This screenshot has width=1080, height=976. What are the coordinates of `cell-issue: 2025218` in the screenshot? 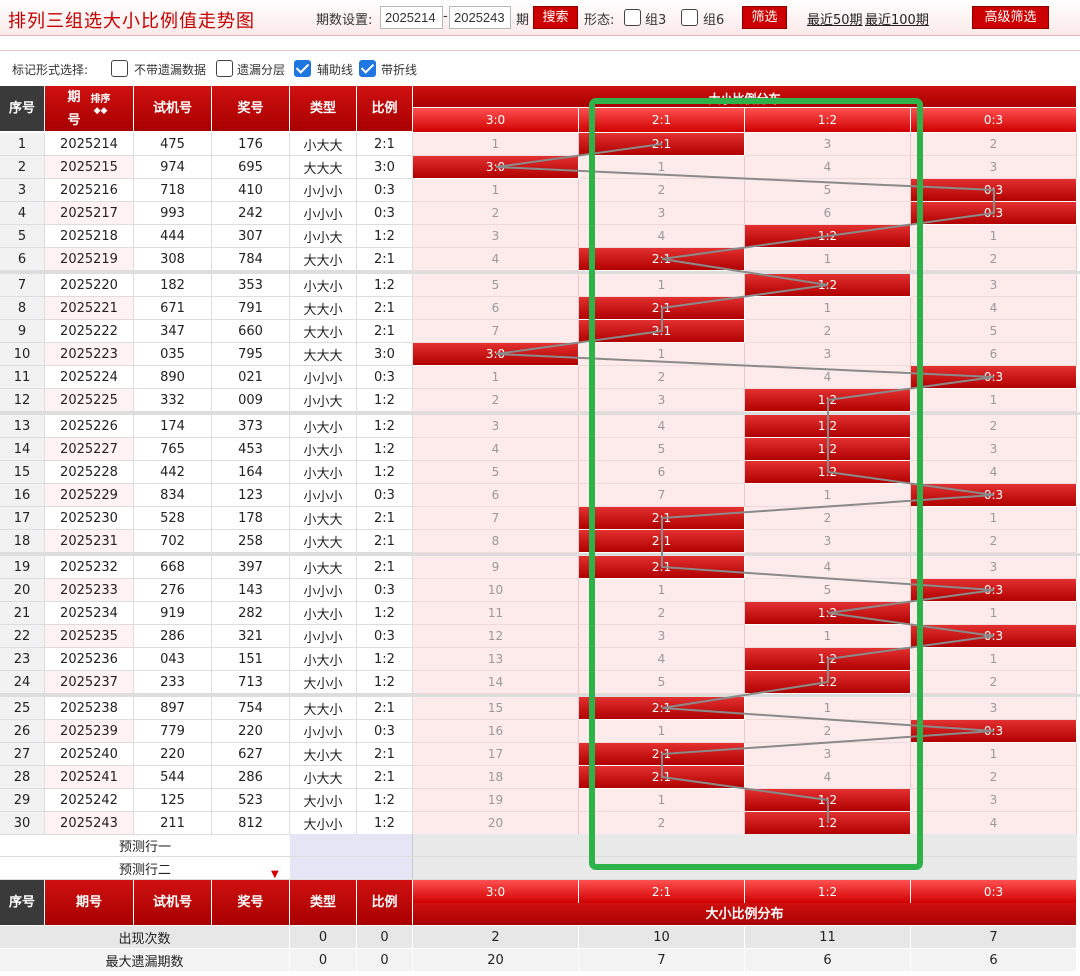 It's located at (89, 236).